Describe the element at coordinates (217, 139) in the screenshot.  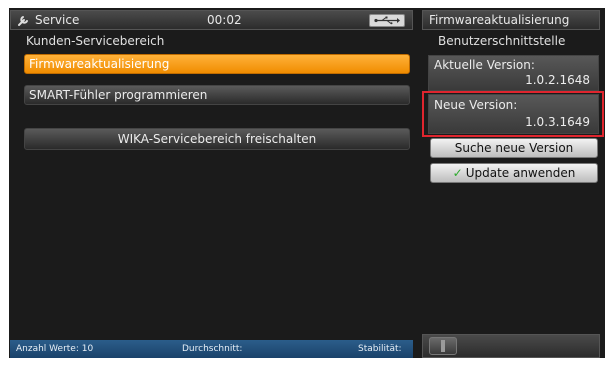
I see `unlock-service-button: WIKA-Servicebereich freischalten` at that location.